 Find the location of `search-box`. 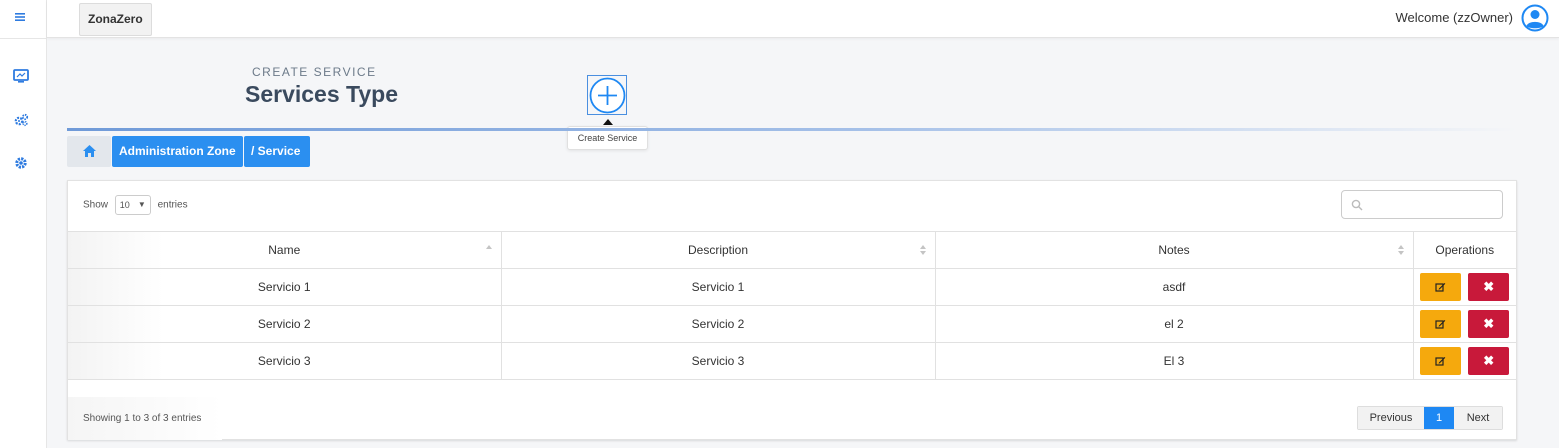

search-box is located at coordinates (1422, 204).